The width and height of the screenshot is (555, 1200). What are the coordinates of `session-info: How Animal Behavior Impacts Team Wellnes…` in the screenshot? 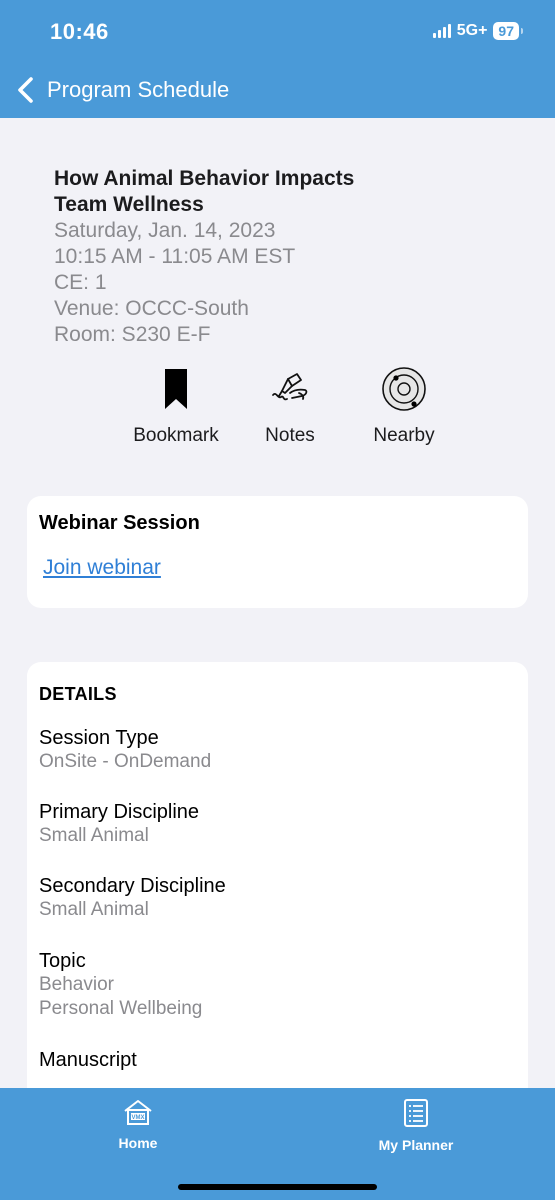 It's located at (284, 257).